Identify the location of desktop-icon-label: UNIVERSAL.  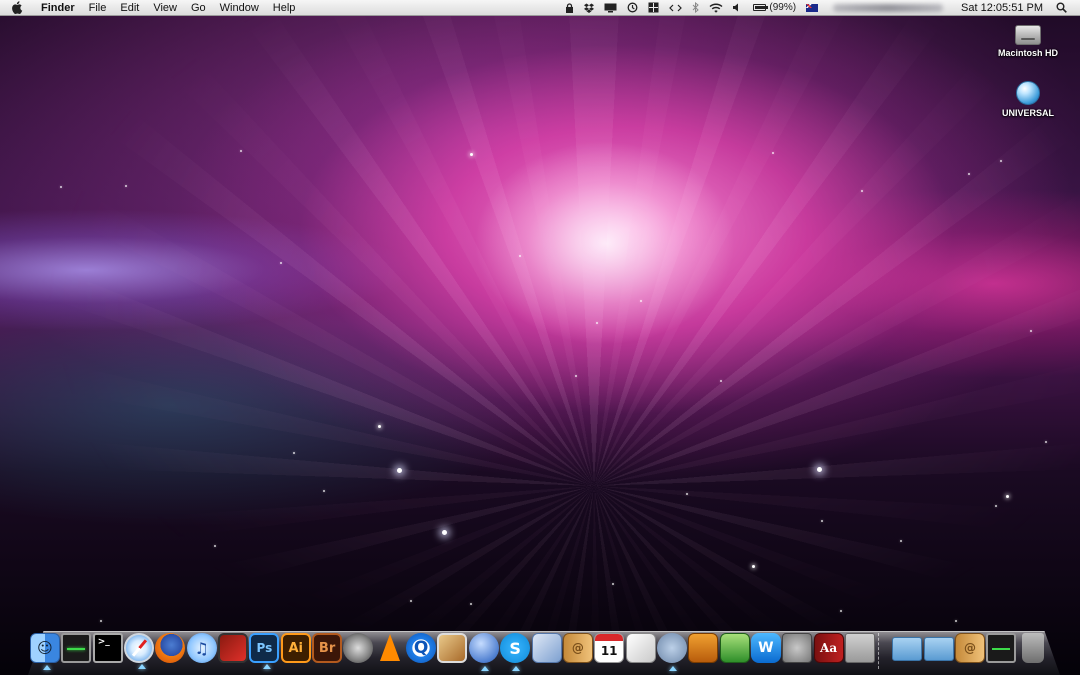
(1027, 113).